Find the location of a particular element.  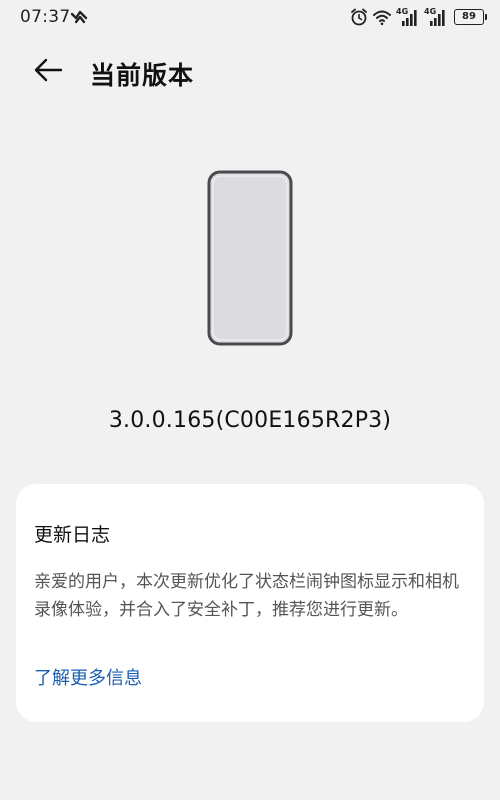

back-button is located at coordinates (48, 72).